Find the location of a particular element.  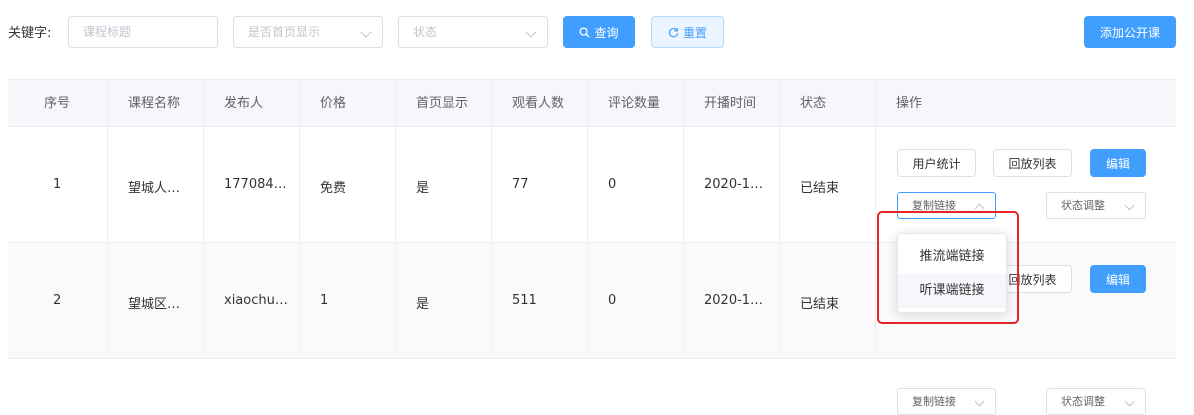

homepage-display-select: 是否首页显示 is located at coordinates (308, 32).